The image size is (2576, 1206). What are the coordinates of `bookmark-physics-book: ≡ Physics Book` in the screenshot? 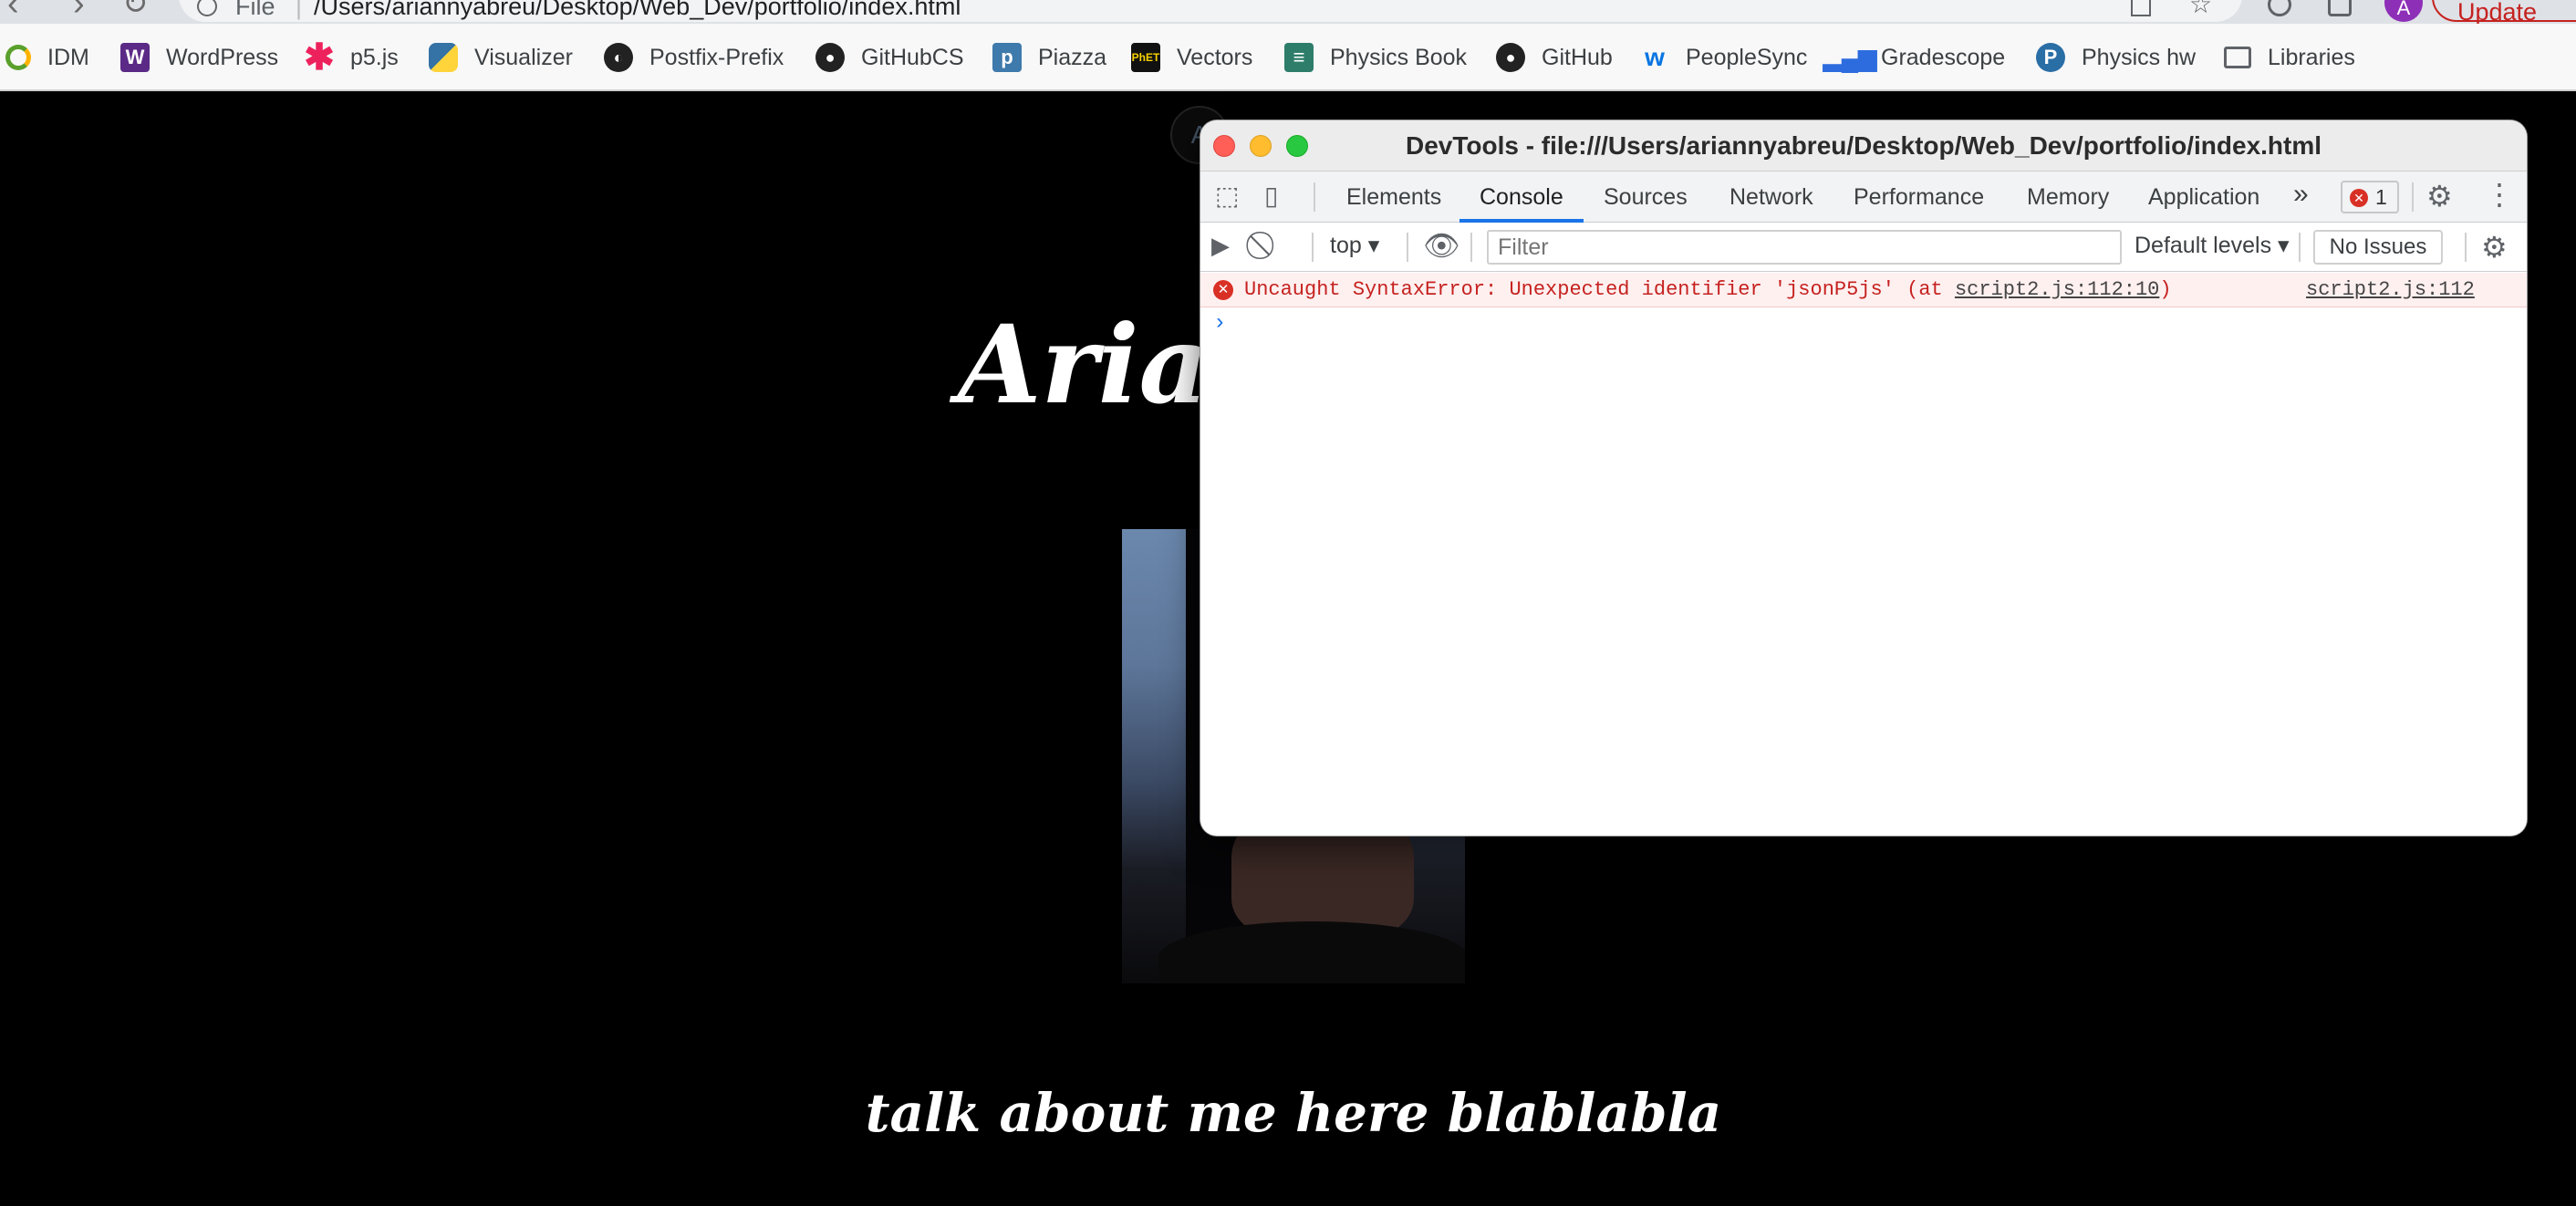 It's located at (1375, 57).